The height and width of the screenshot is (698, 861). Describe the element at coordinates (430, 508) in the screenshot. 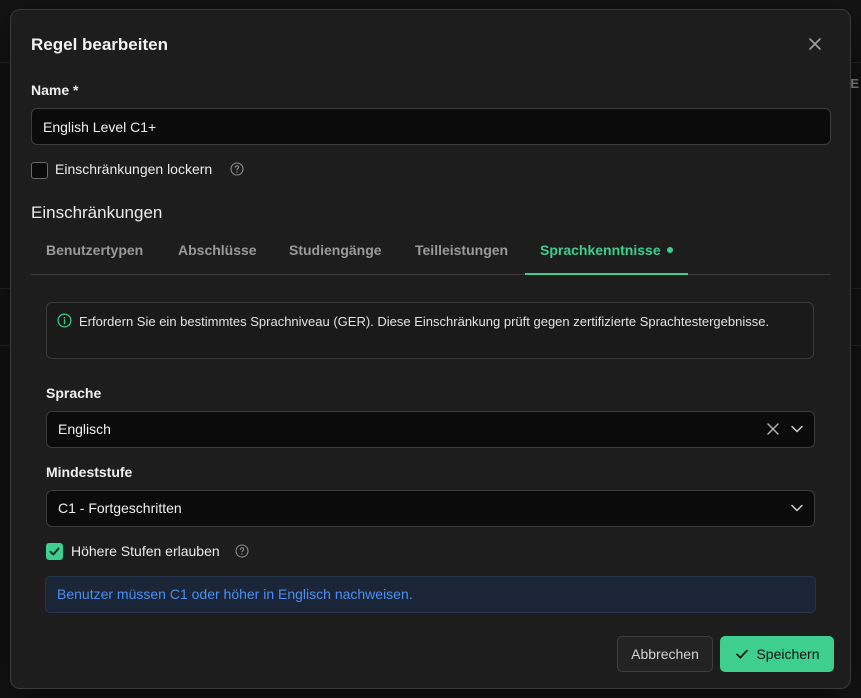

I see `min-level-select: C1 - Fortgeschritten` at that location.